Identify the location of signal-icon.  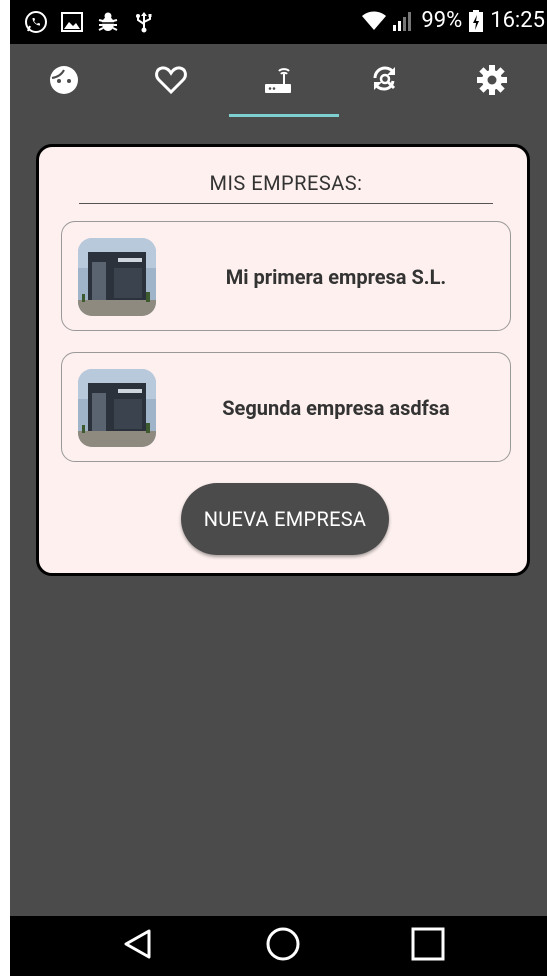
(403, 21).